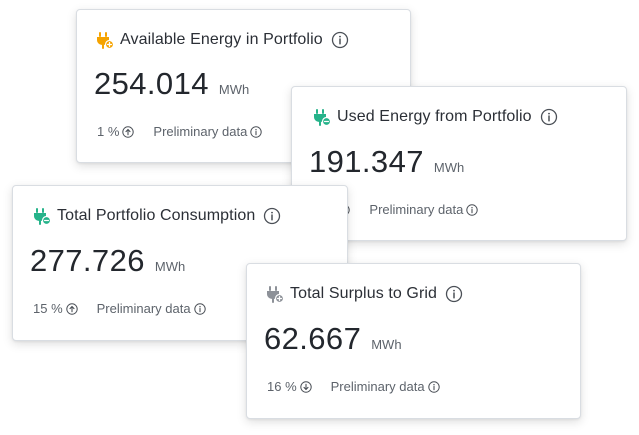 This screenshot has height=435, width=639. Describe the element at coordinates (151, 83) in the screenshot. I see `energy-value: 254.014` at that location.